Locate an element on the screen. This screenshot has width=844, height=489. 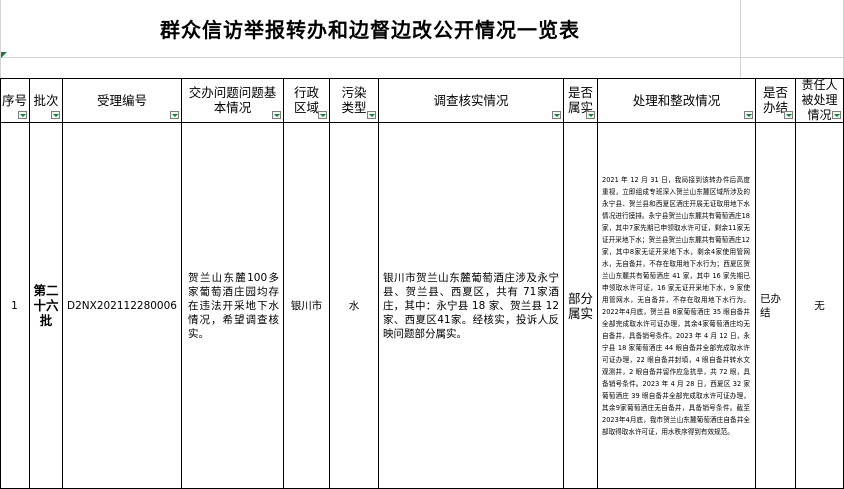
cell-seq: 1 is located at coordinates (14, 305).